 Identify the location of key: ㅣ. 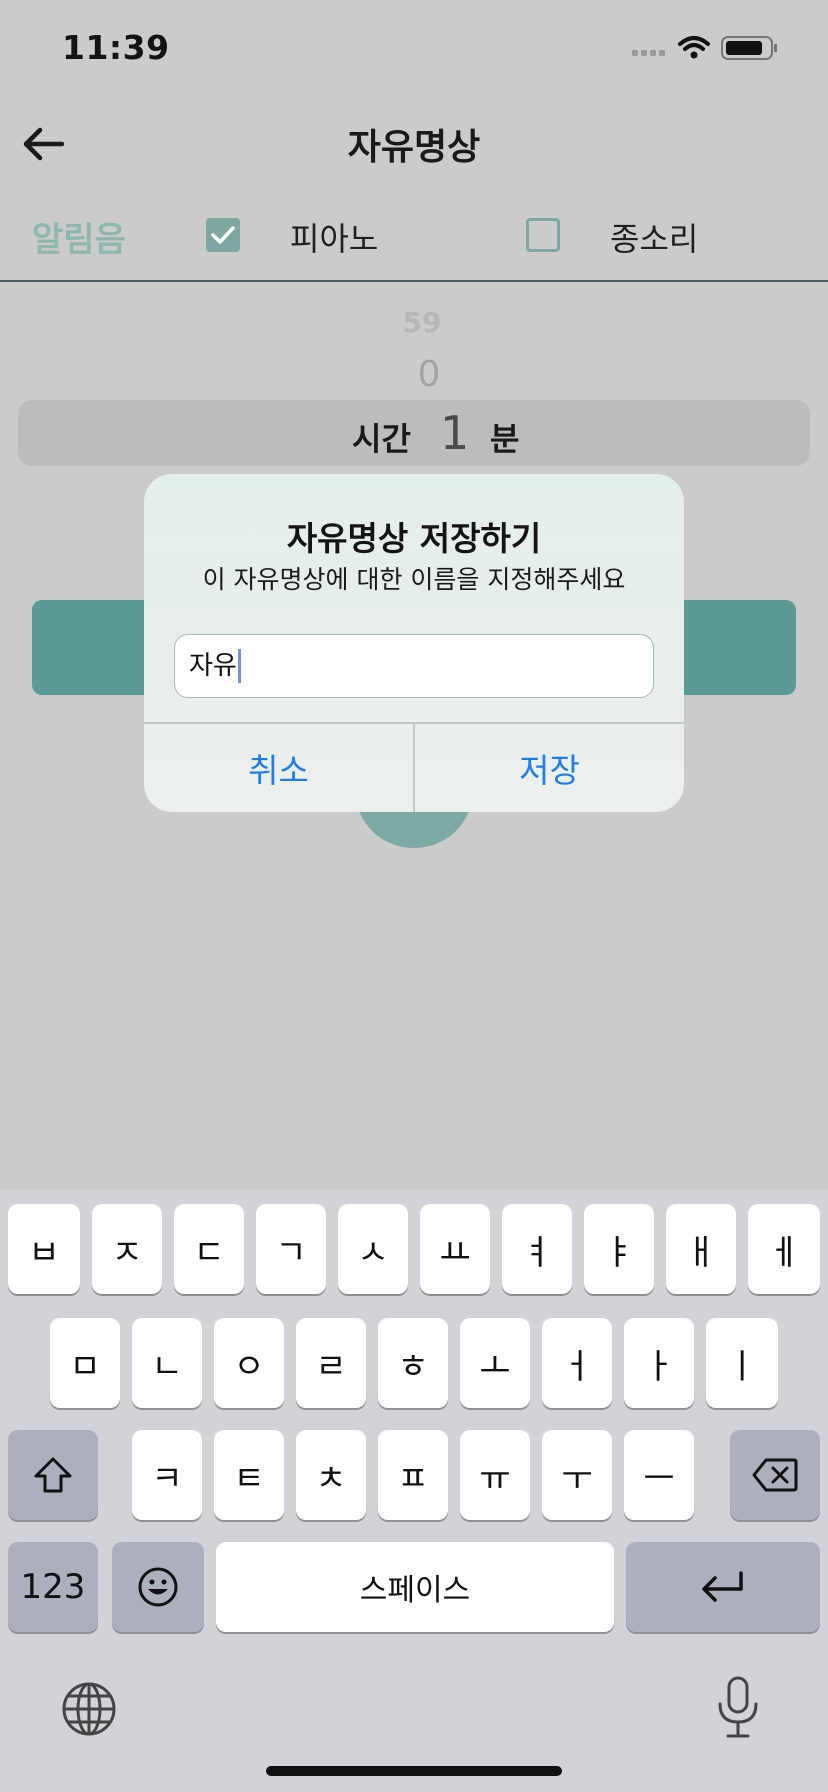
(742, 1363).